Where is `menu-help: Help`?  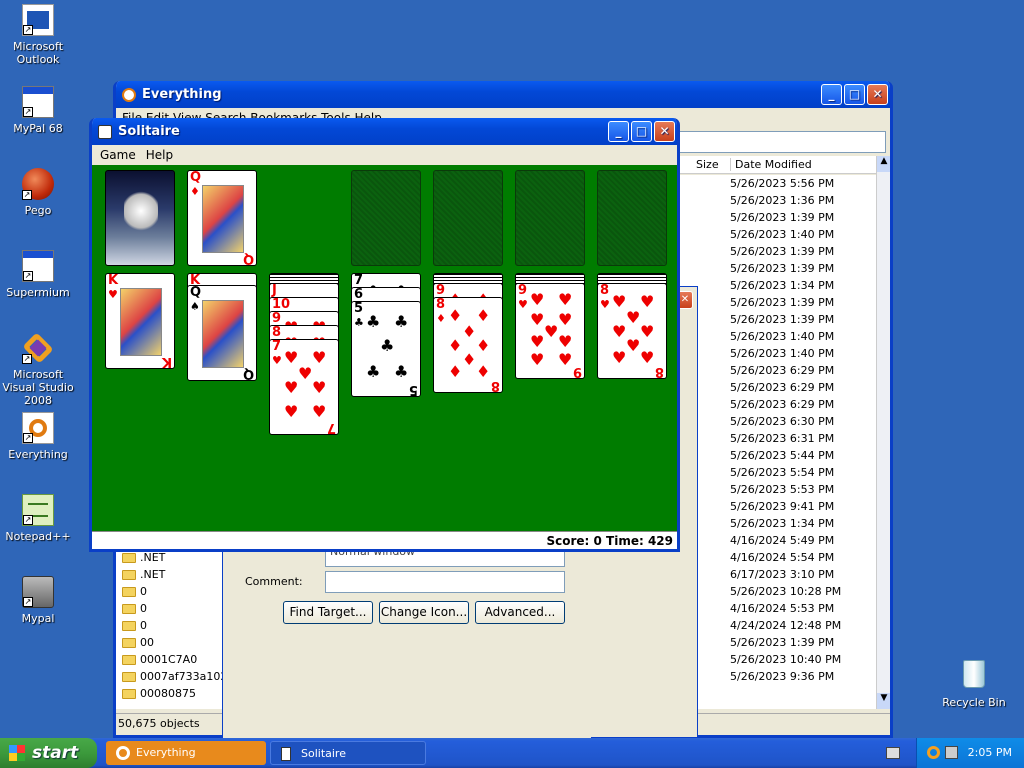
menu-help: Help is located at coordinates (159, 155).